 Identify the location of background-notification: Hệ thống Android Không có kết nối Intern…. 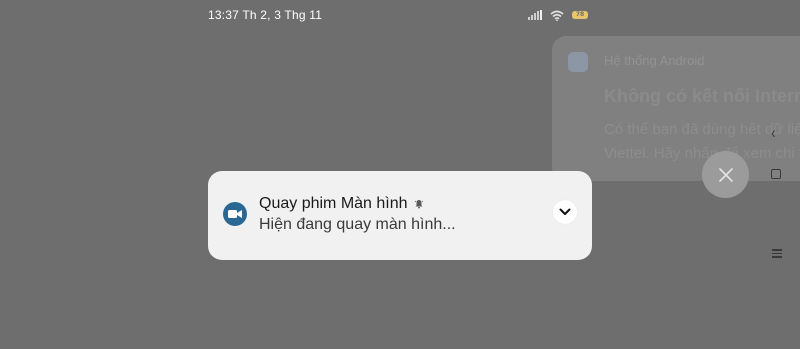
(676, 108).